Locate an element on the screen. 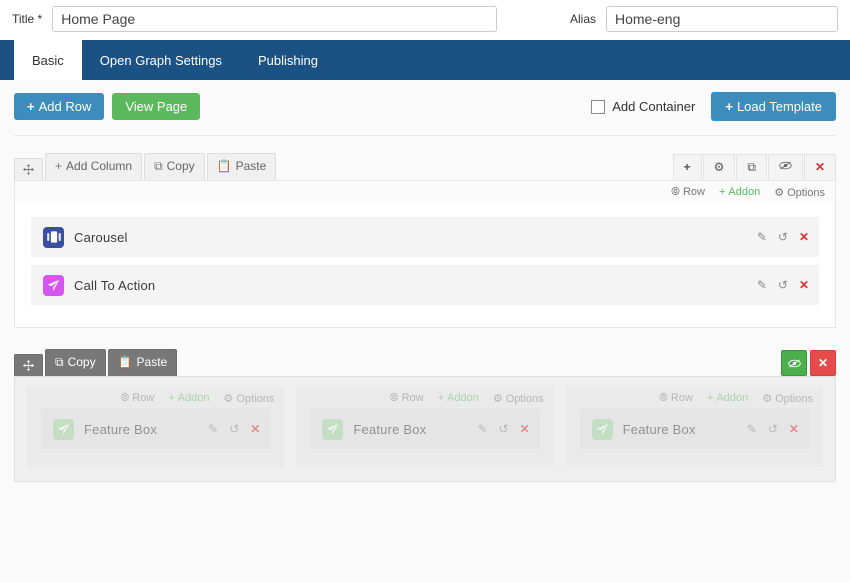  tab-publishing: Publishing is located at coordinates (288, 60).